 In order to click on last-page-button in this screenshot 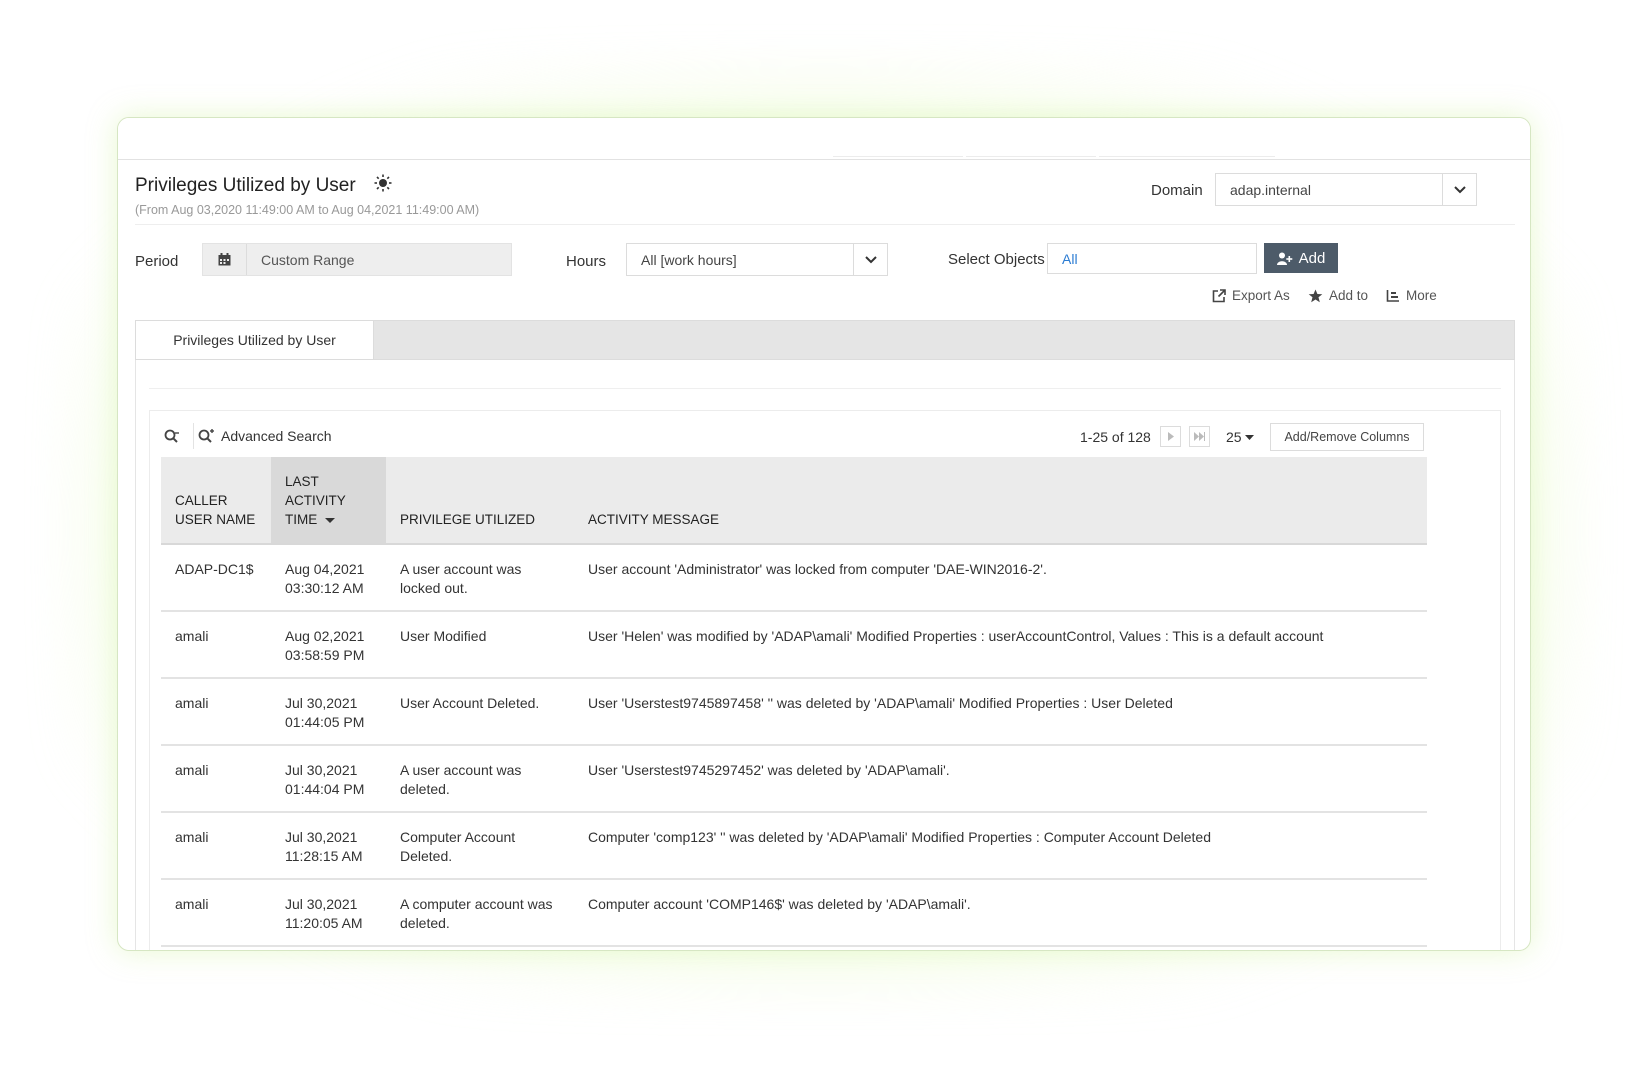, I will do `click(1199, 436)`.